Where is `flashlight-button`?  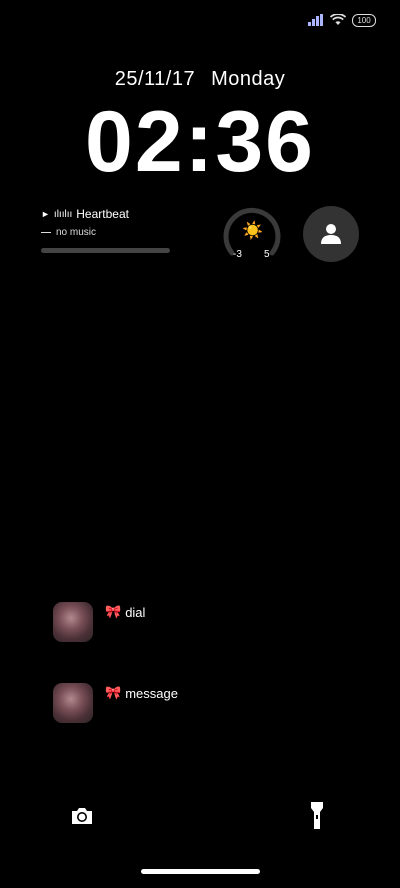 flashlight-button is located at coordinates (317, 818).